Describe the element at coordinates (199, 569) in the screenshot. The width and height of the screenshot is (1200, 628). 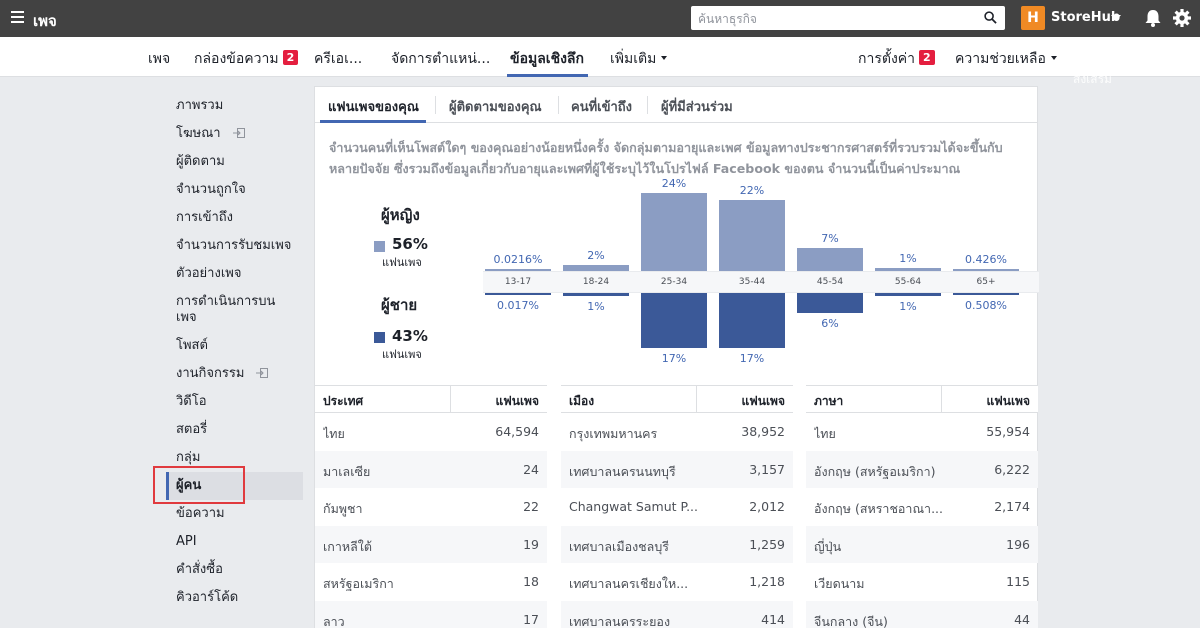
I see `sidebar-item-label: คำสั่งซื้อ` at that location.